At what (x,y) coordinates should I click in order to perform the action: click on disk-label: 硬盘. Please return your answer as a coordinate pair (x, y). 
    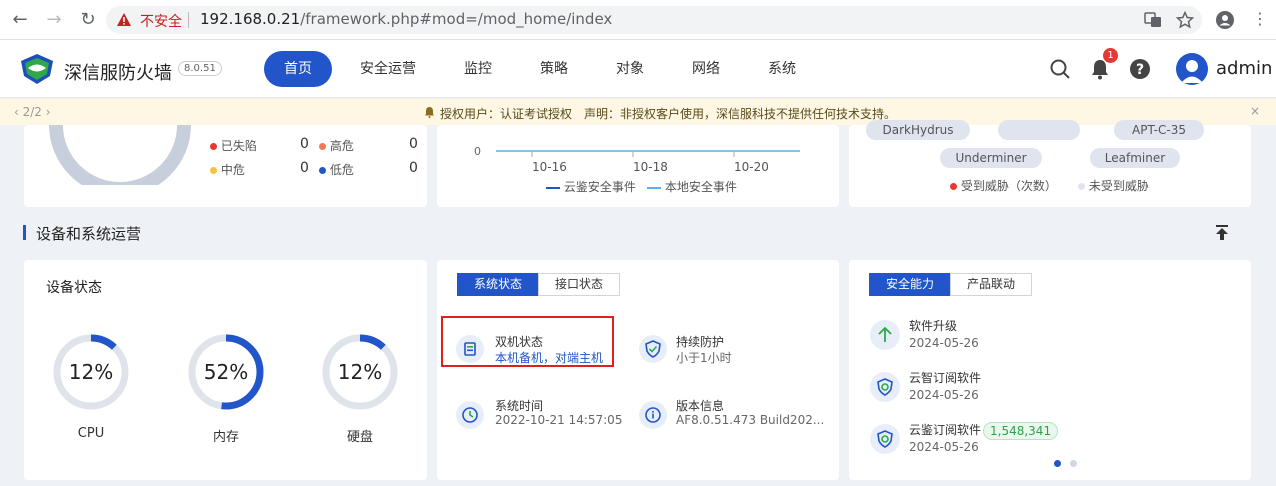
    Looking at the image, I should click on (359, 437).